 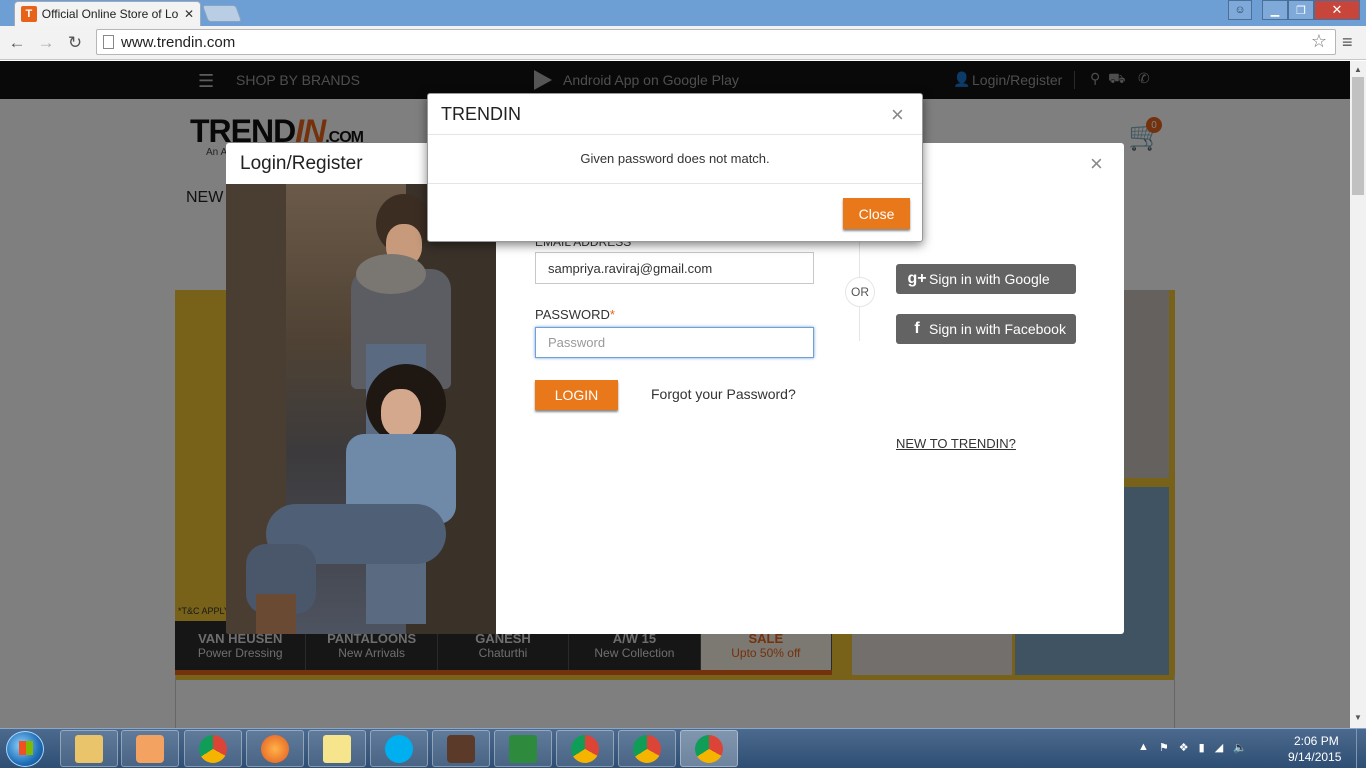 What do you see at coordinates (723, 394) in the screenshot?
I see `forgot-password-link: Forgot your Password?` at bounding box center [723, 394].